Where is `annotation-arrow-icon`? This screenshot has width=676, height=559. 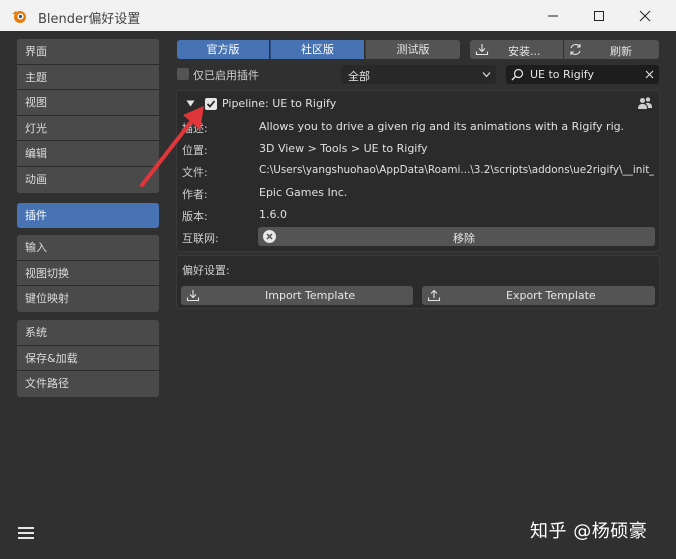 annotation-arrow-icon is located at coordinates (172, 146).